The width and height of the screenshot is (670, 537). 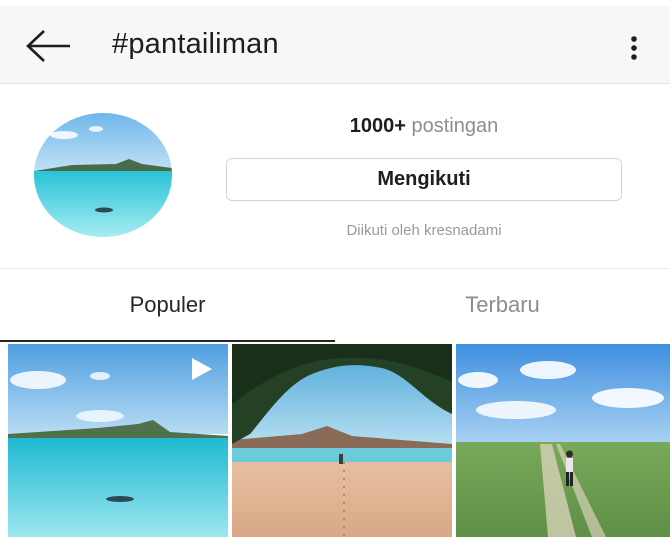 I want to click on more-options-button, so click(x=634, y=48).